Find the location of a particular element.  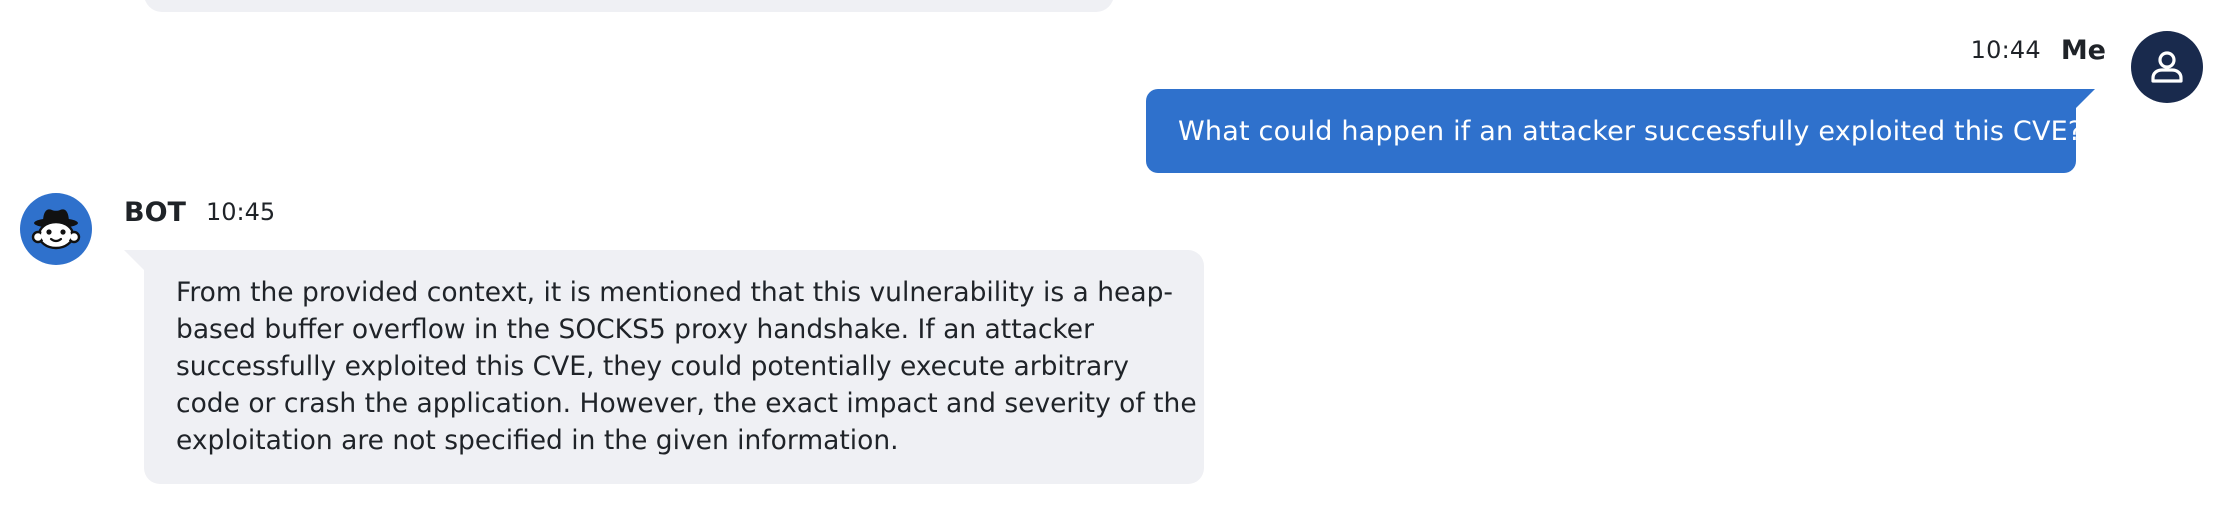

user-avatar is located at coordinates (2167, 67).